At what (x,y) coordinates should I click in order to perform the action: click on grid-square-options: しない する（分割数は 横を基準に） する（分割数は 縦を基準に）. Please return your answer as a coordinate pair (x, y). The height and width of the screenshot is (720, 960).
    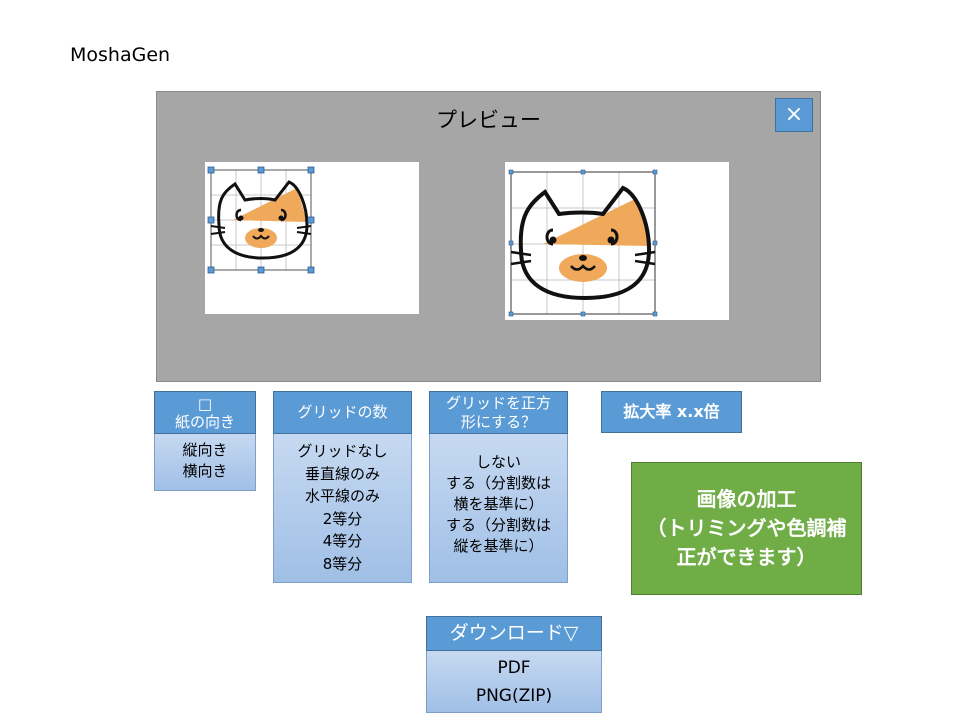
    Looking at the image, I should click on (498, 508).